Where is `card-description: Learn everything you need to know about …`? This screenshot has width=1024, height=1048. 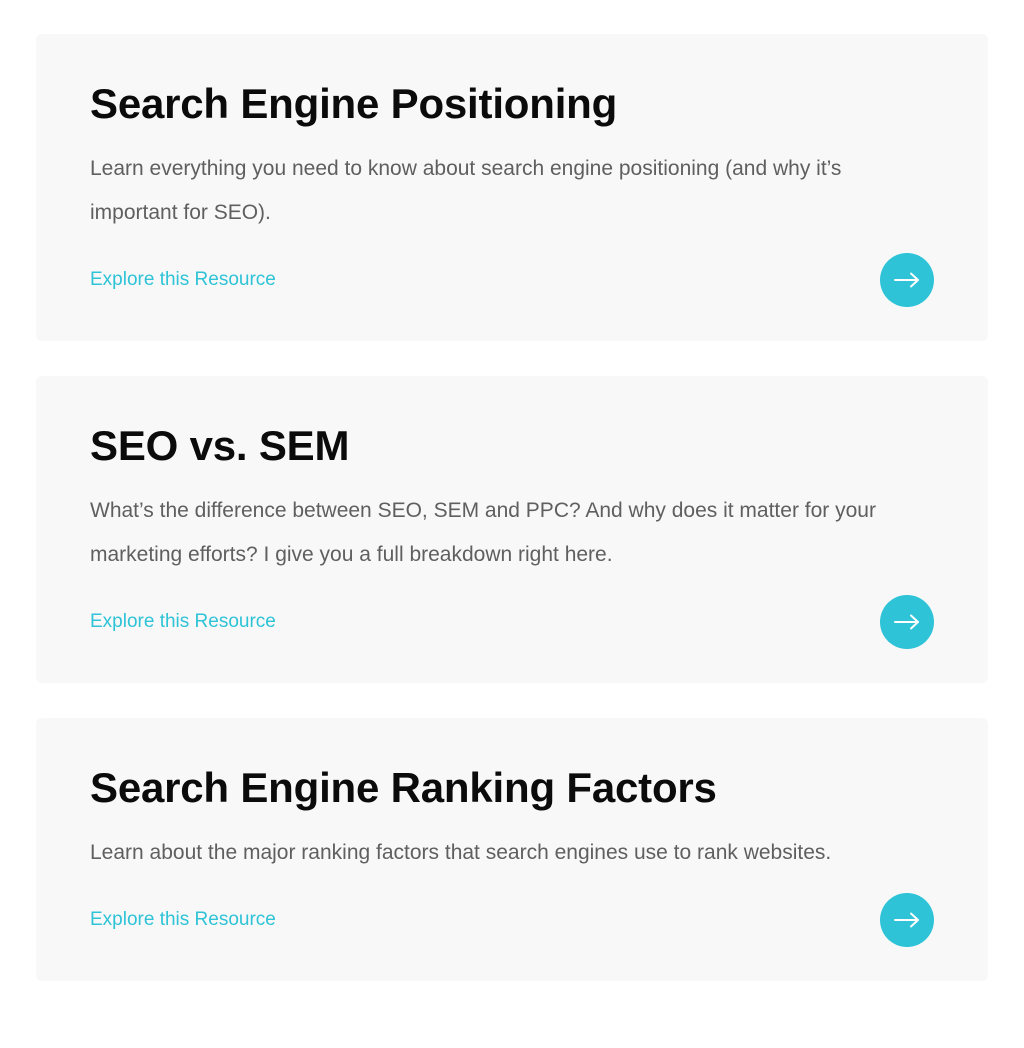
card-description: Learn everything you need to know about … is located at coordinates (466, 190).